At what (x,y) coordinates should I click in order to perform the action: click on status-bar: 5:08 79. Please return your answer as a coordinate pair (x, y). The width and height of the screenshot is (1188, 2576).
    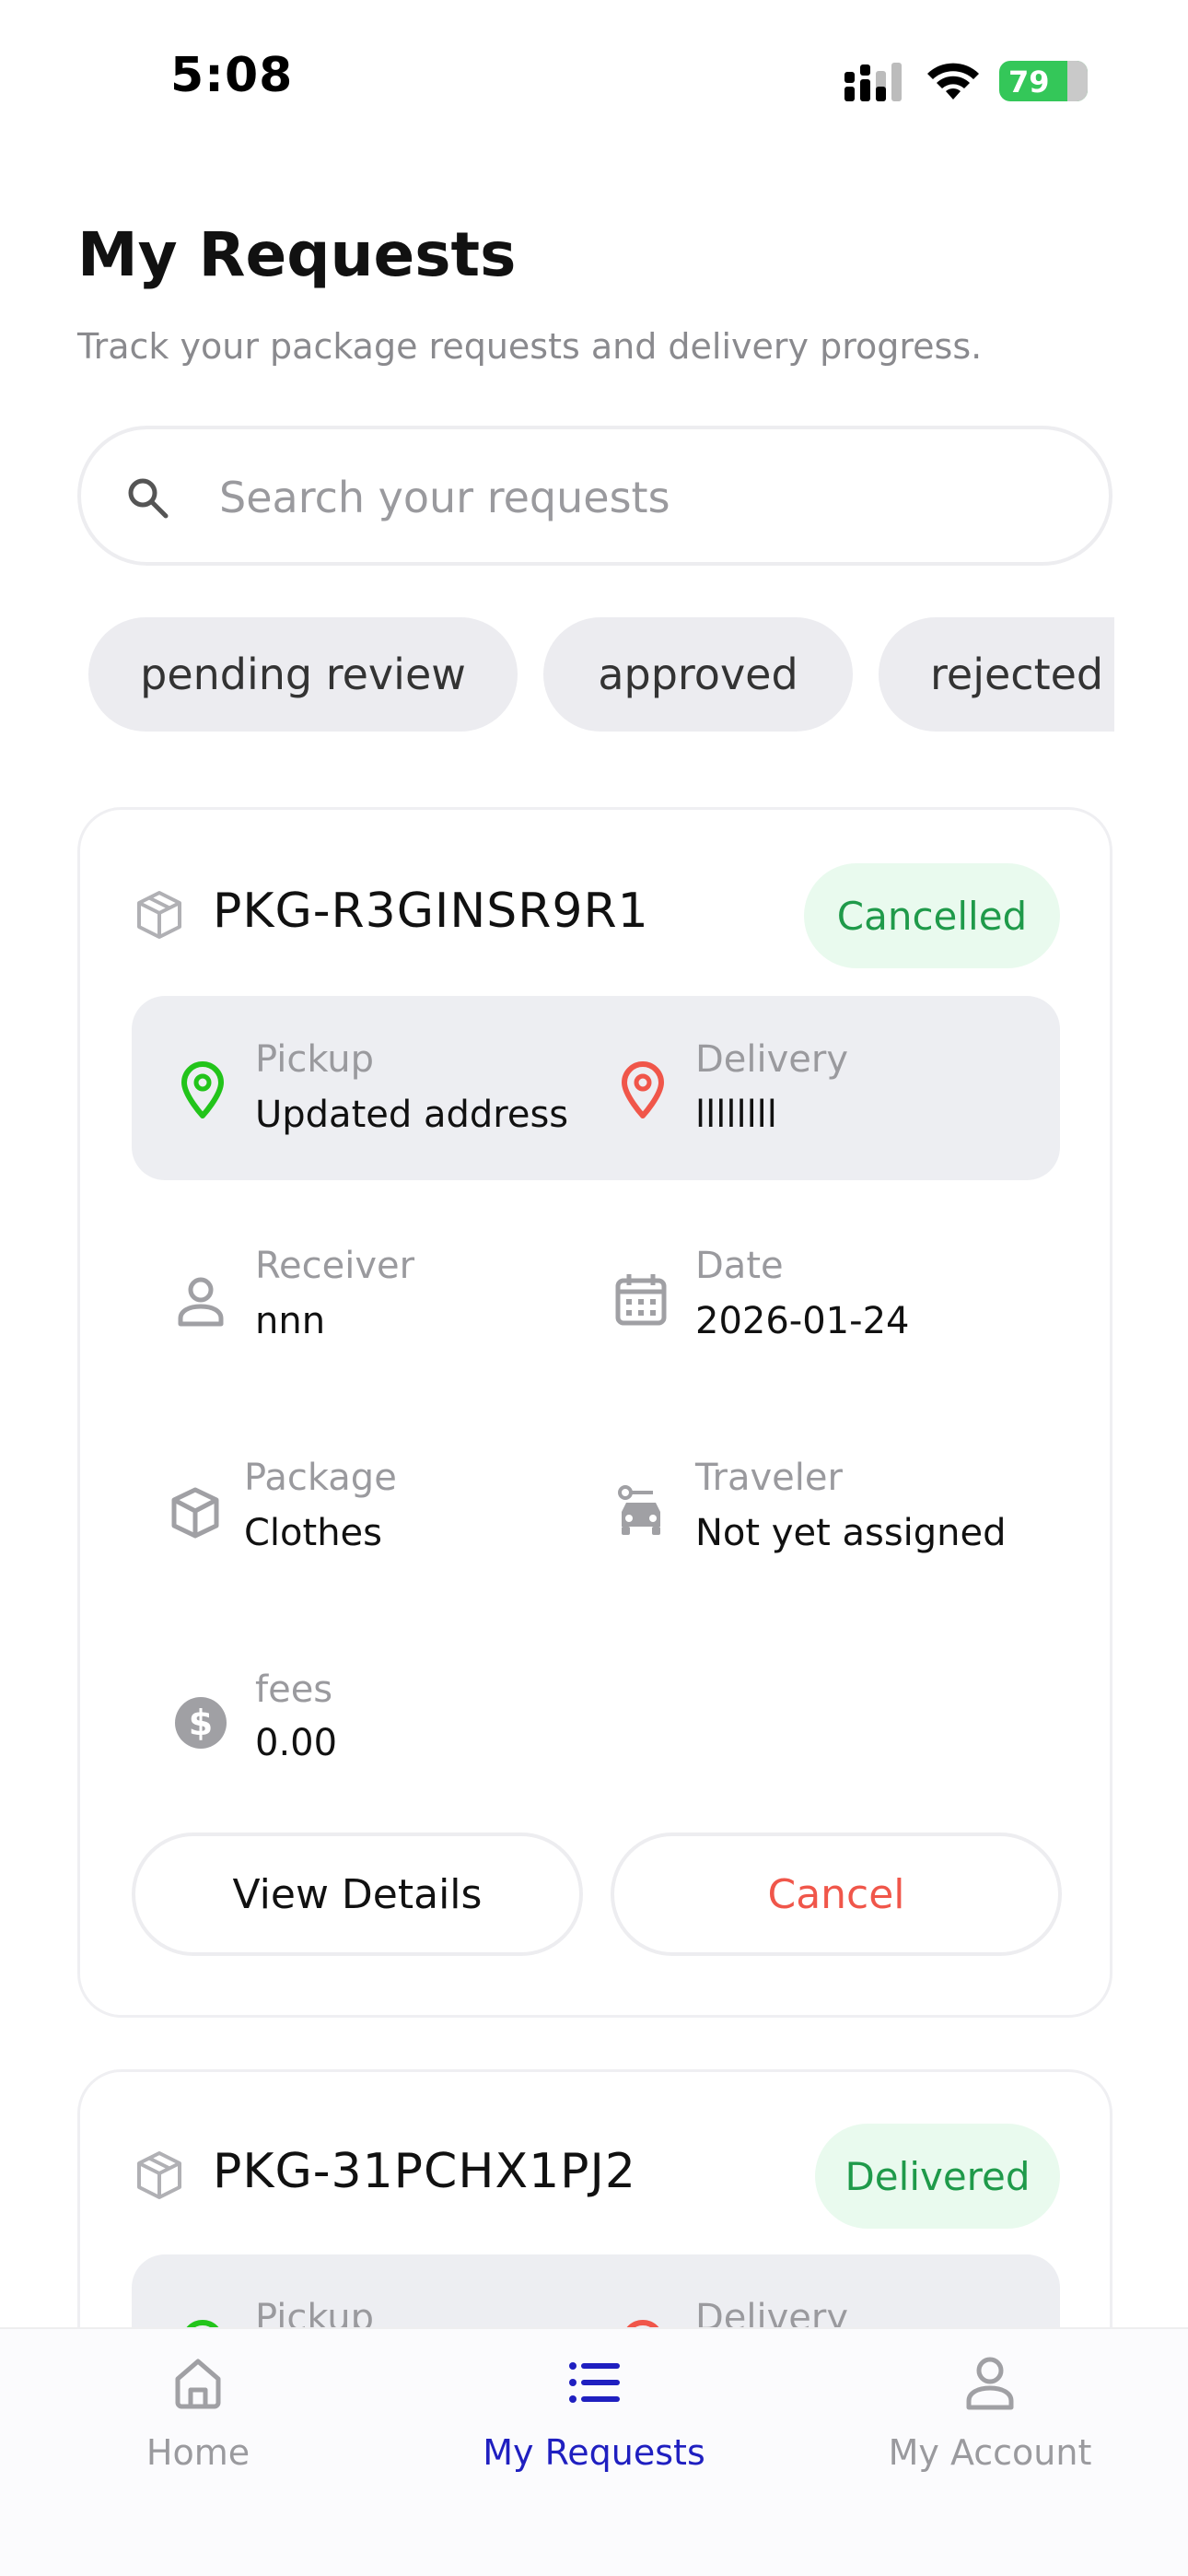
    Looking at the image, I should click on (594, 78).